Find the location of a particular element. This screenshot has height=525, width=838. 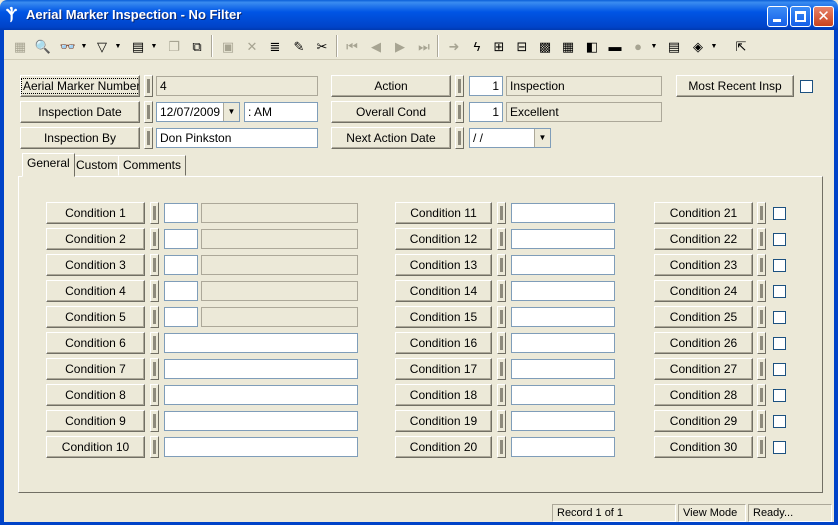

next-action-date-field: / / ▼ is located at coordinates (510, 138).